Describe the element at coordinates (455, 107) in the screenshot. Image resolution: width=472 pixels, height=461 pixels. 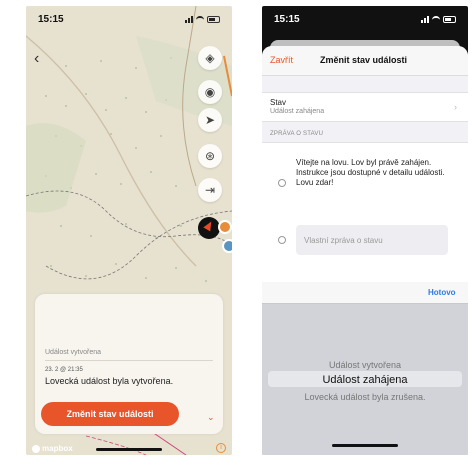
I see `chevron-right-icon: ›` at that location.